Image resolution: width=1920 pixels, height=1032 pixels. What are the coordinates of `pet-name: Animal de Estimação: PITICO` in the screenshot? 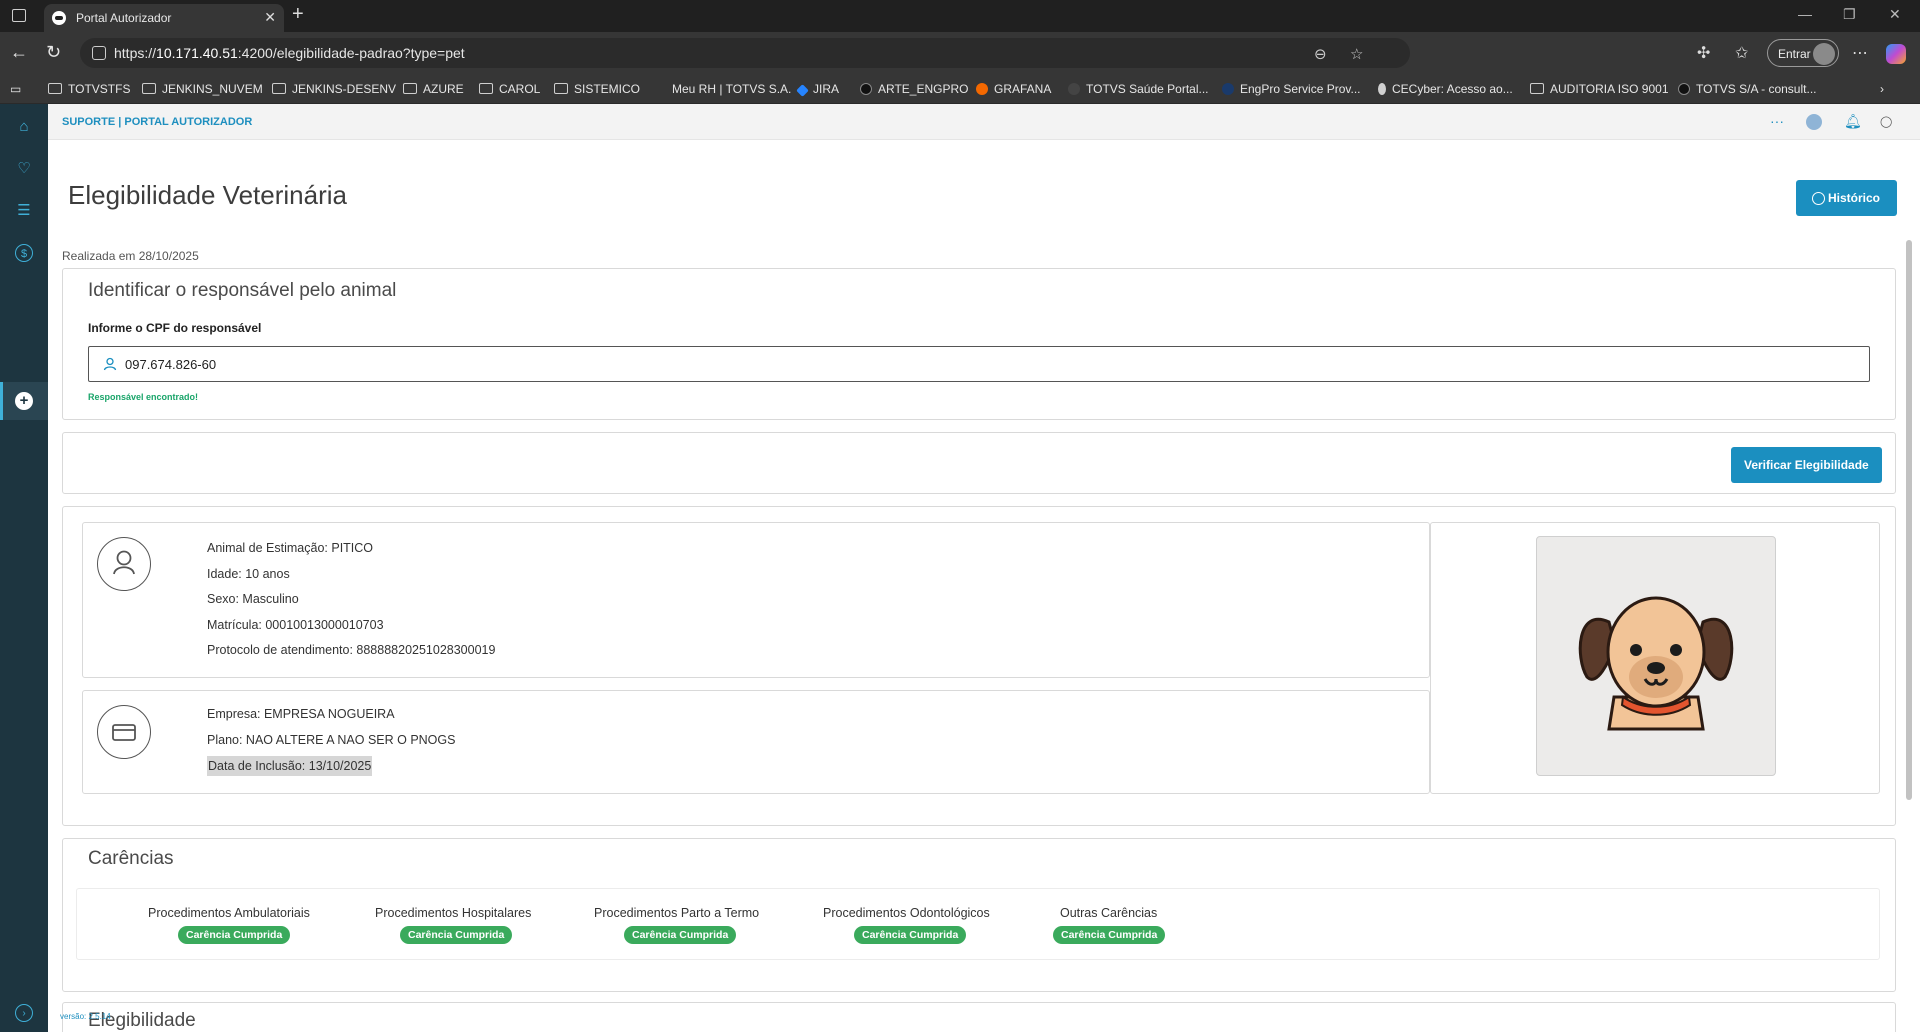 It's located at (290, 548).